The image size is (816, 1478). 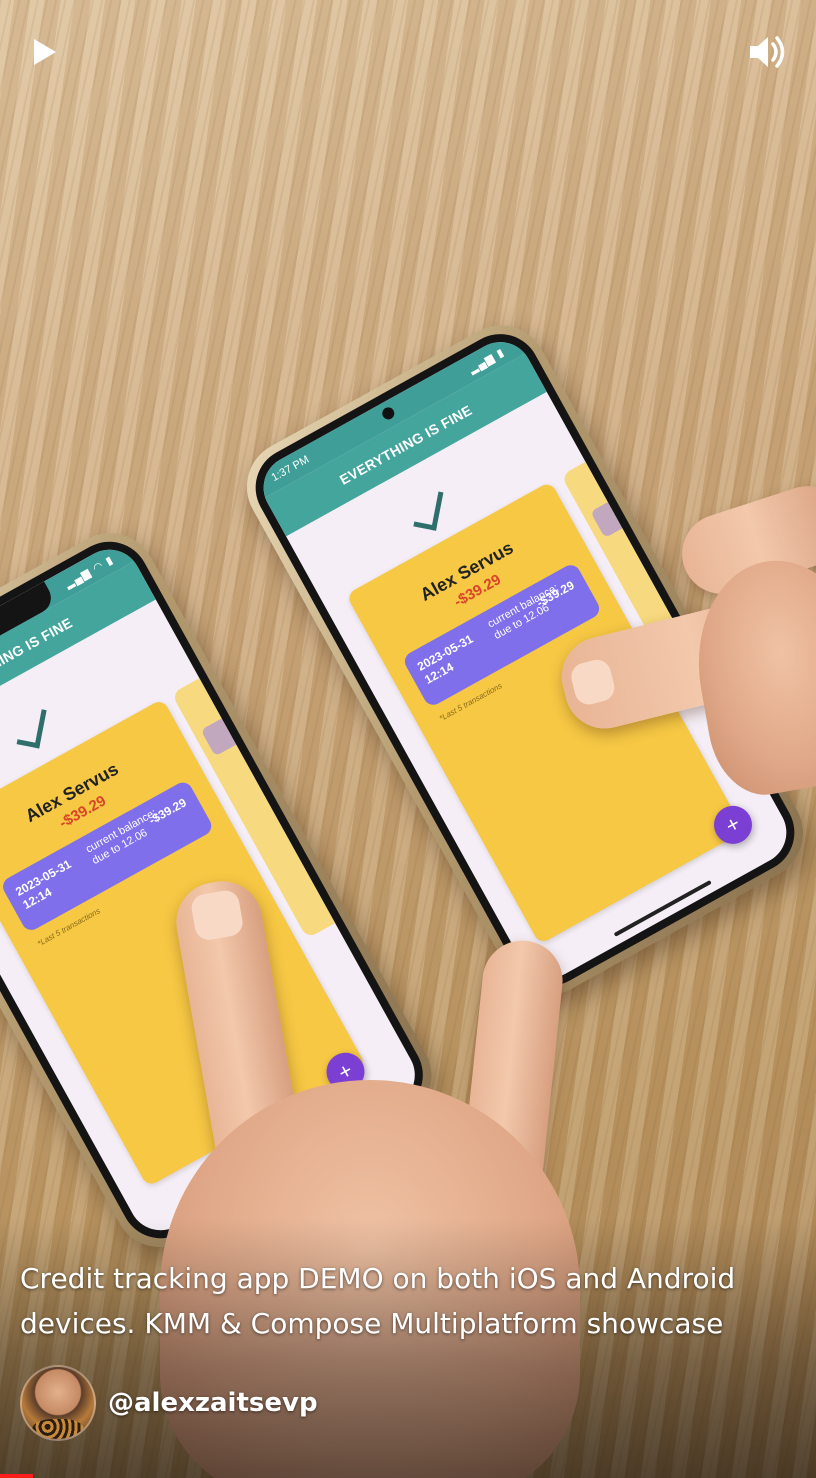 I want to click on video-progress-bar, so click(x=16, y=1476).